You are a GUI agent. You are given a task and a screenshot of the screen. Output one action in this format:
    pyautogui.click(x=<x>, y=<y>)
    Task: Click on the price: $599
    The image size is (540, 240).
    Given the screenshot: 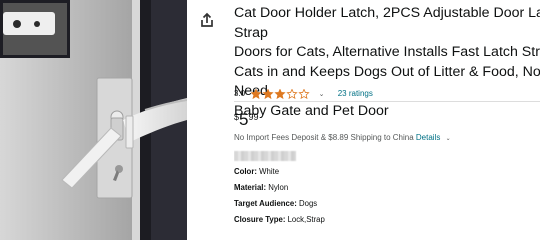 What is the action you would take?
    pyautogui.click(x=246, y=120)
    